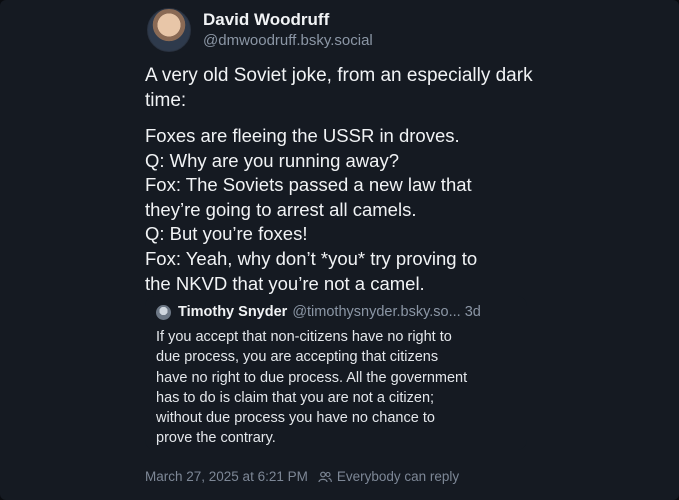  I want to click on author-name: David Woodruff, so click(288, 20).